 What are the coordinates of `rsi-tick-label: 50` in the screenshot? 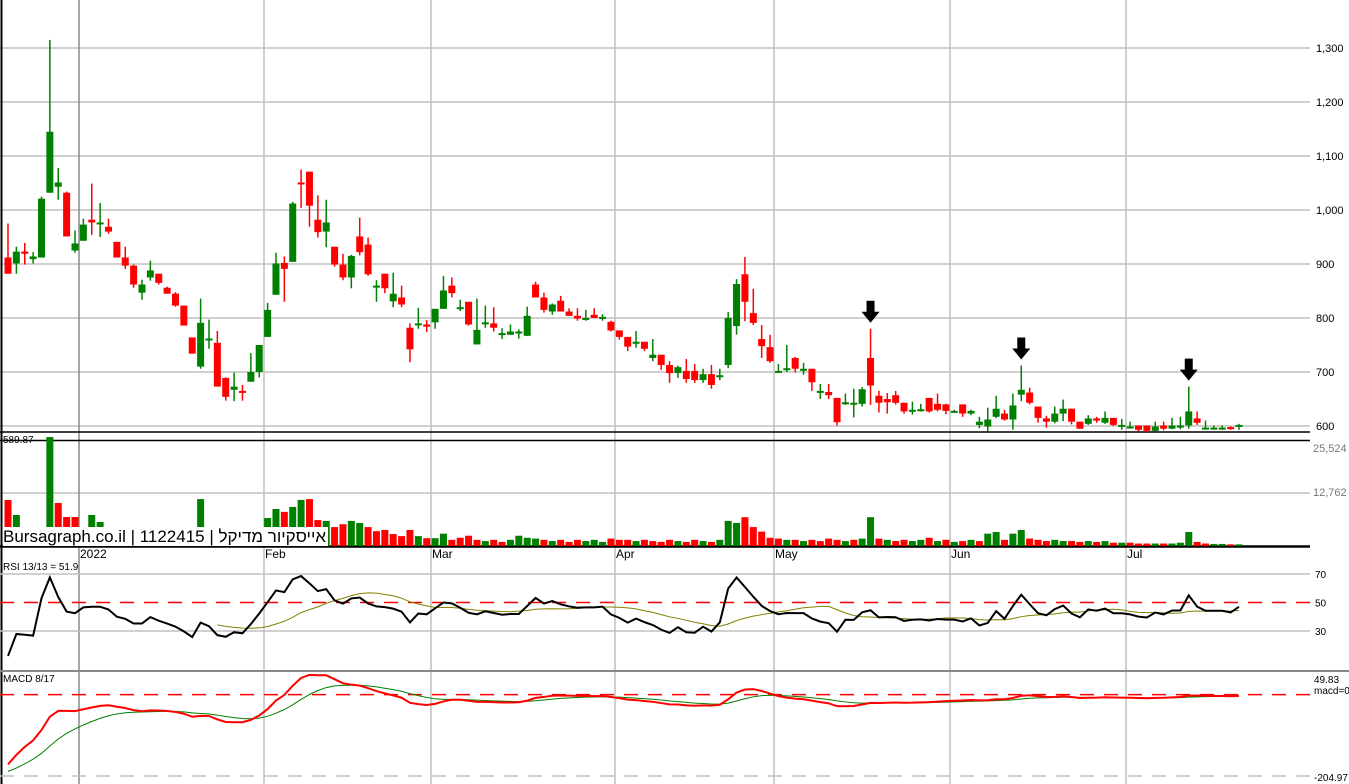 It's located at (1321, 604).